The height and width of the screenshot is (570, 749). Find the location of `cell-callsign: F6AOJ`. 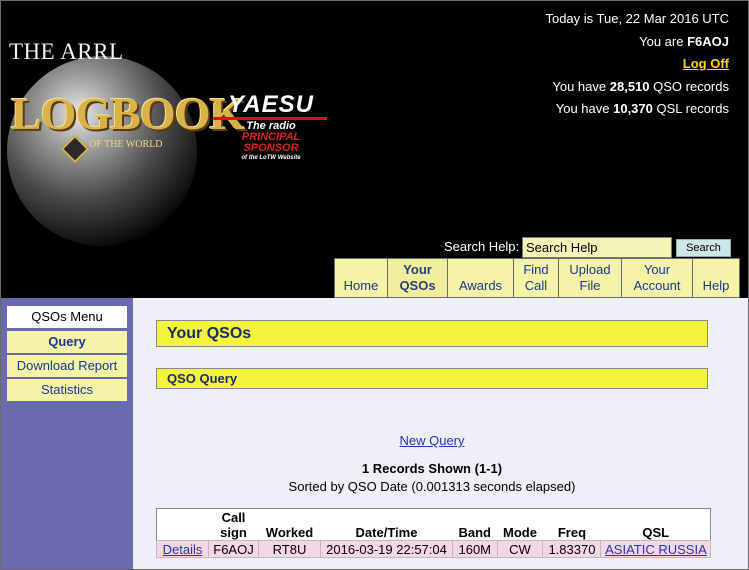

cell-callsign: F6AOJ is located at coordinates (233, 549).